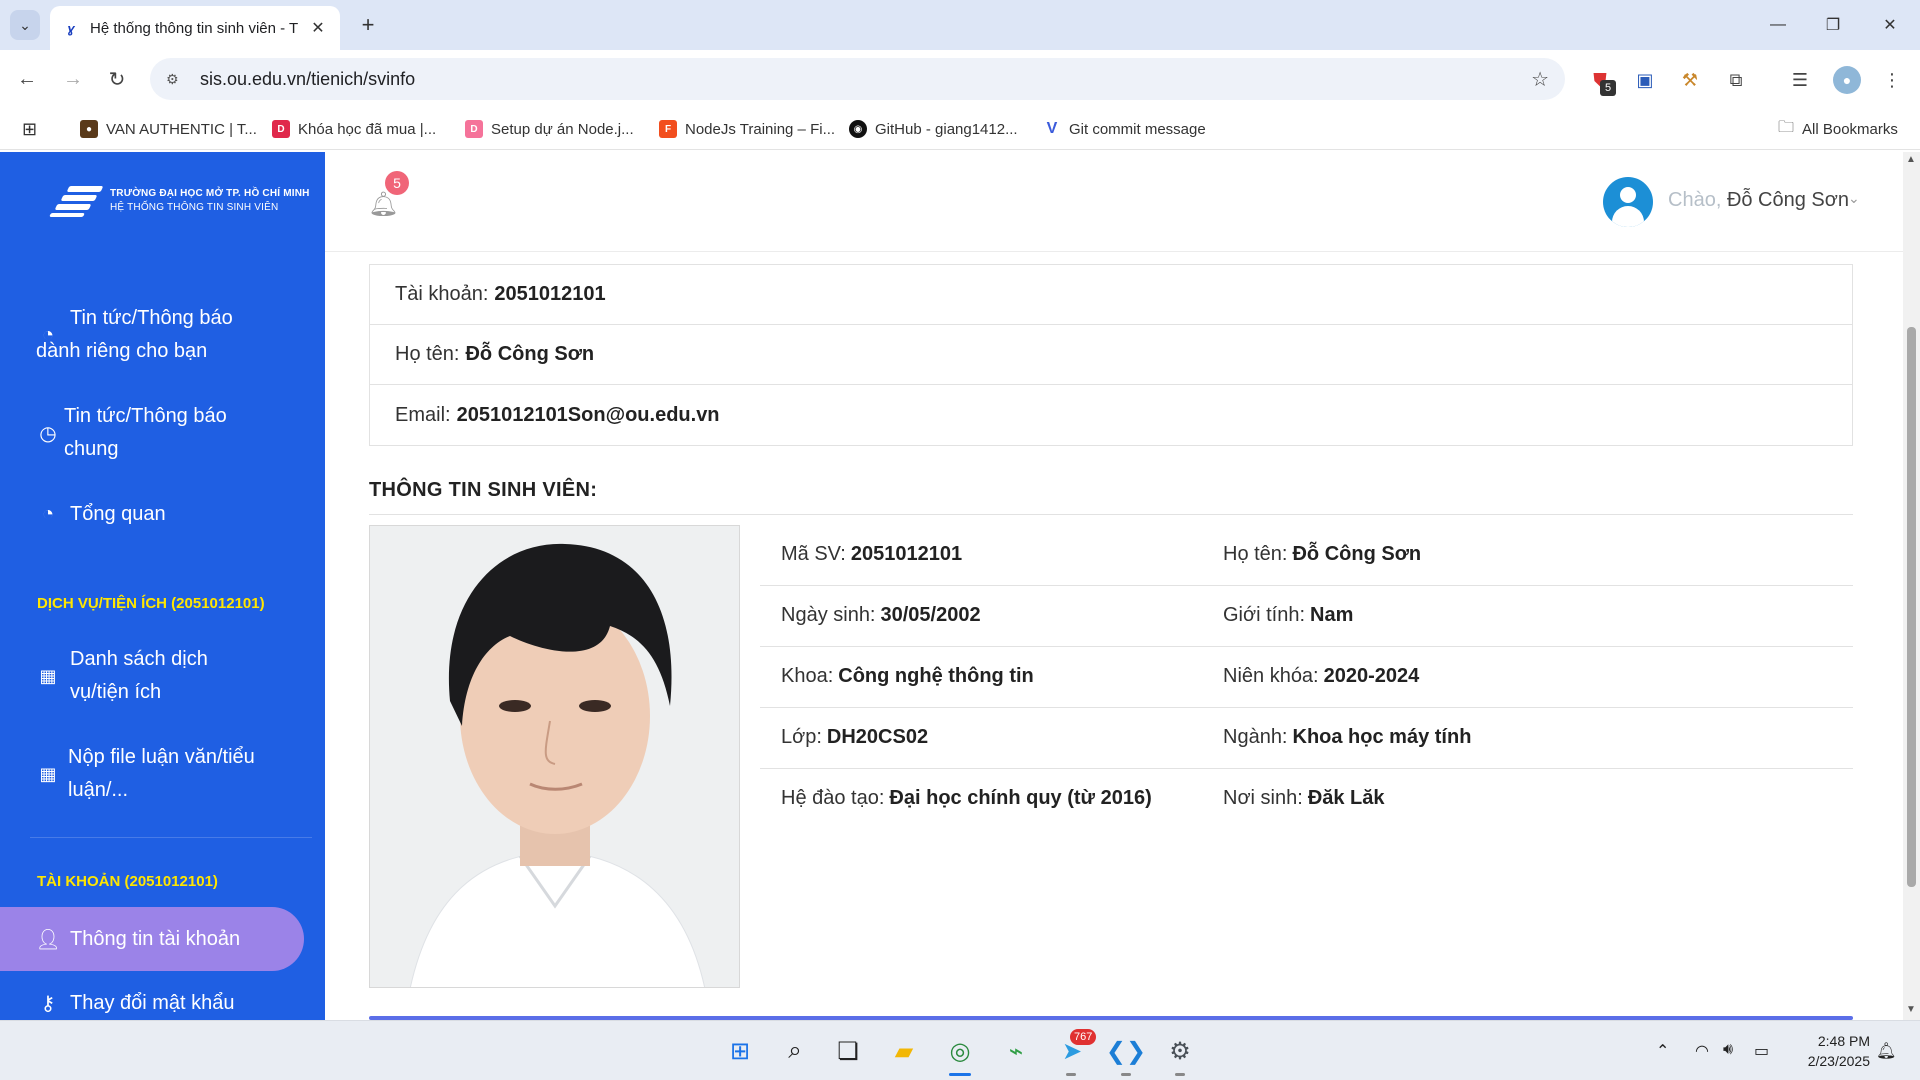 The width and height of the screenshot is (1920, 1080). I want to click on v-logo-icon: V, so click(1052, 128).